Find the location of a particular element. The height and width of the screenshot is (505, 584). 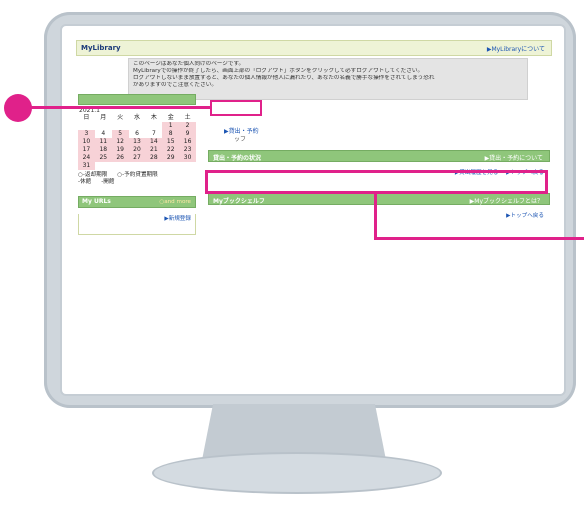

calendar-day: 30 is located at coordinates (187, 158).